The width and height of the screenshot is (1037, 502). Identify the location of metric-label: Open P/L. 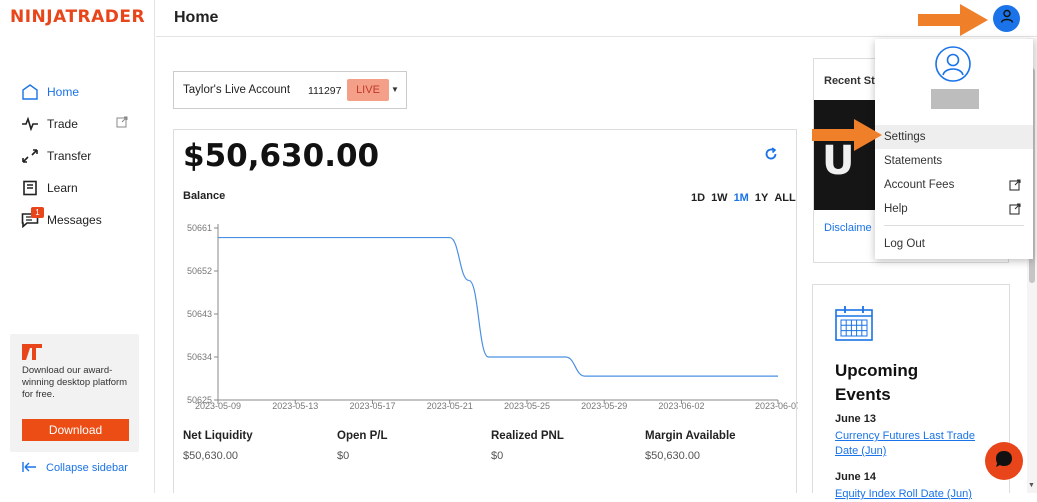
(362, 436).